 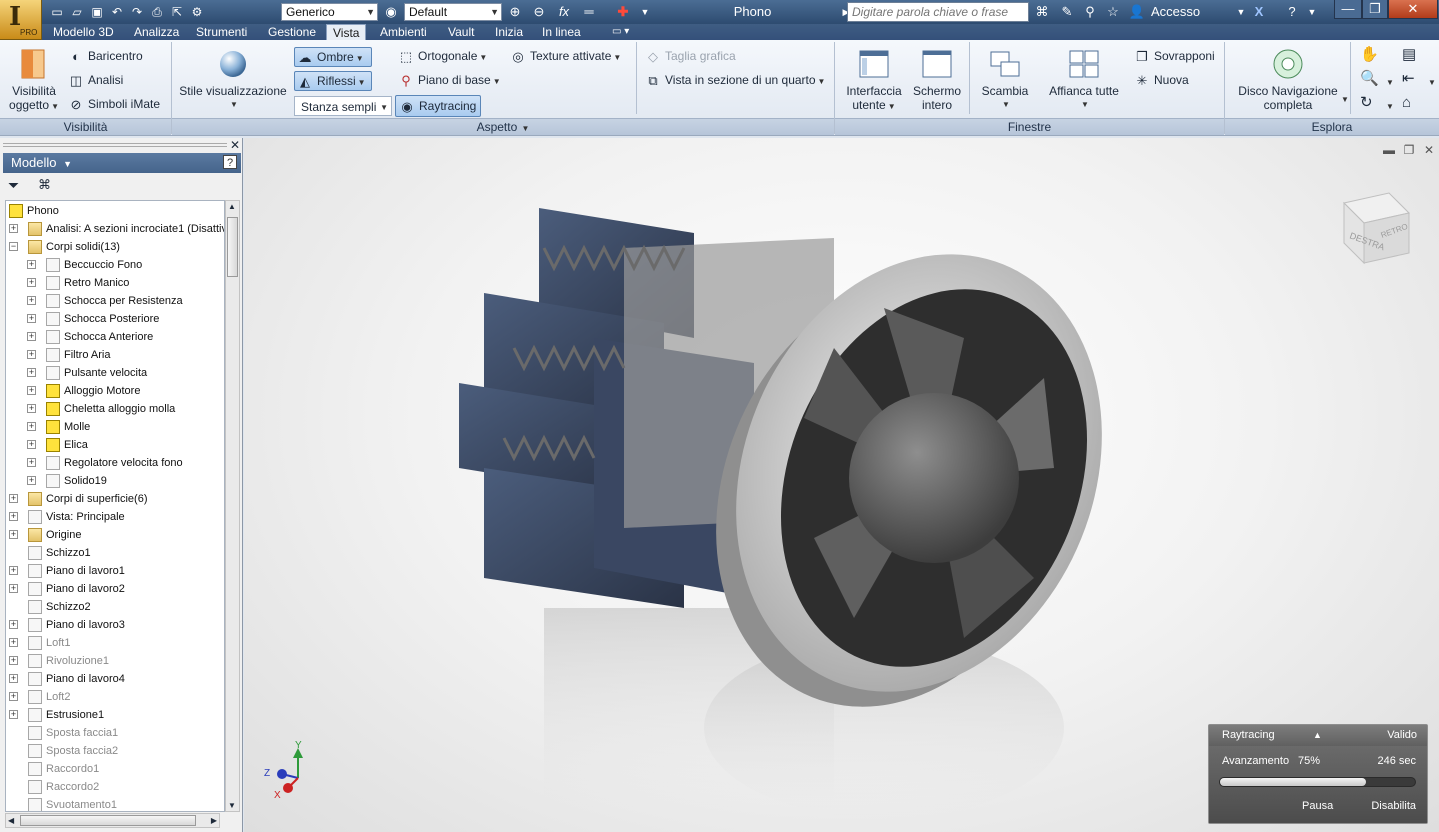 I want to click on sign-in-link: Accesso, so click(x=1175, y=12).